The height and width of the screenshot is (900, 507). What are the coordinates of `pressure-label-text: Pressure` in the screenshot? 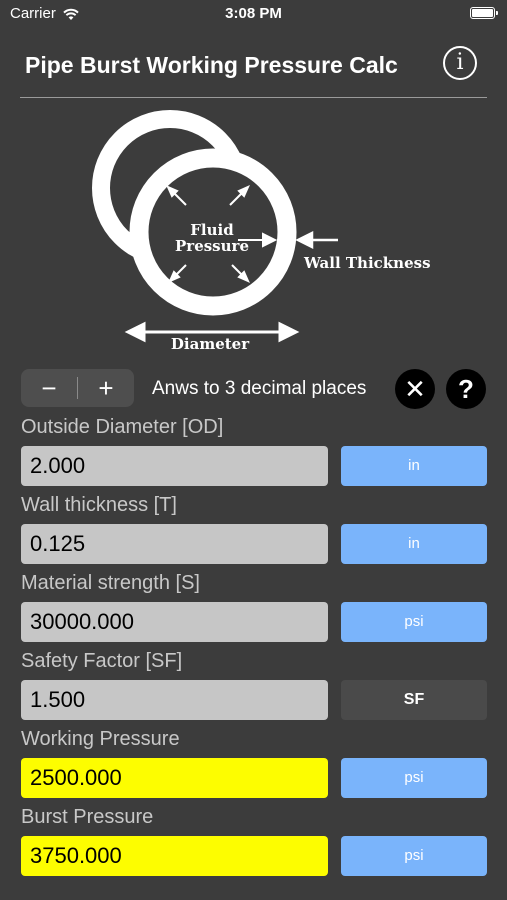 It's located at (212, 246).